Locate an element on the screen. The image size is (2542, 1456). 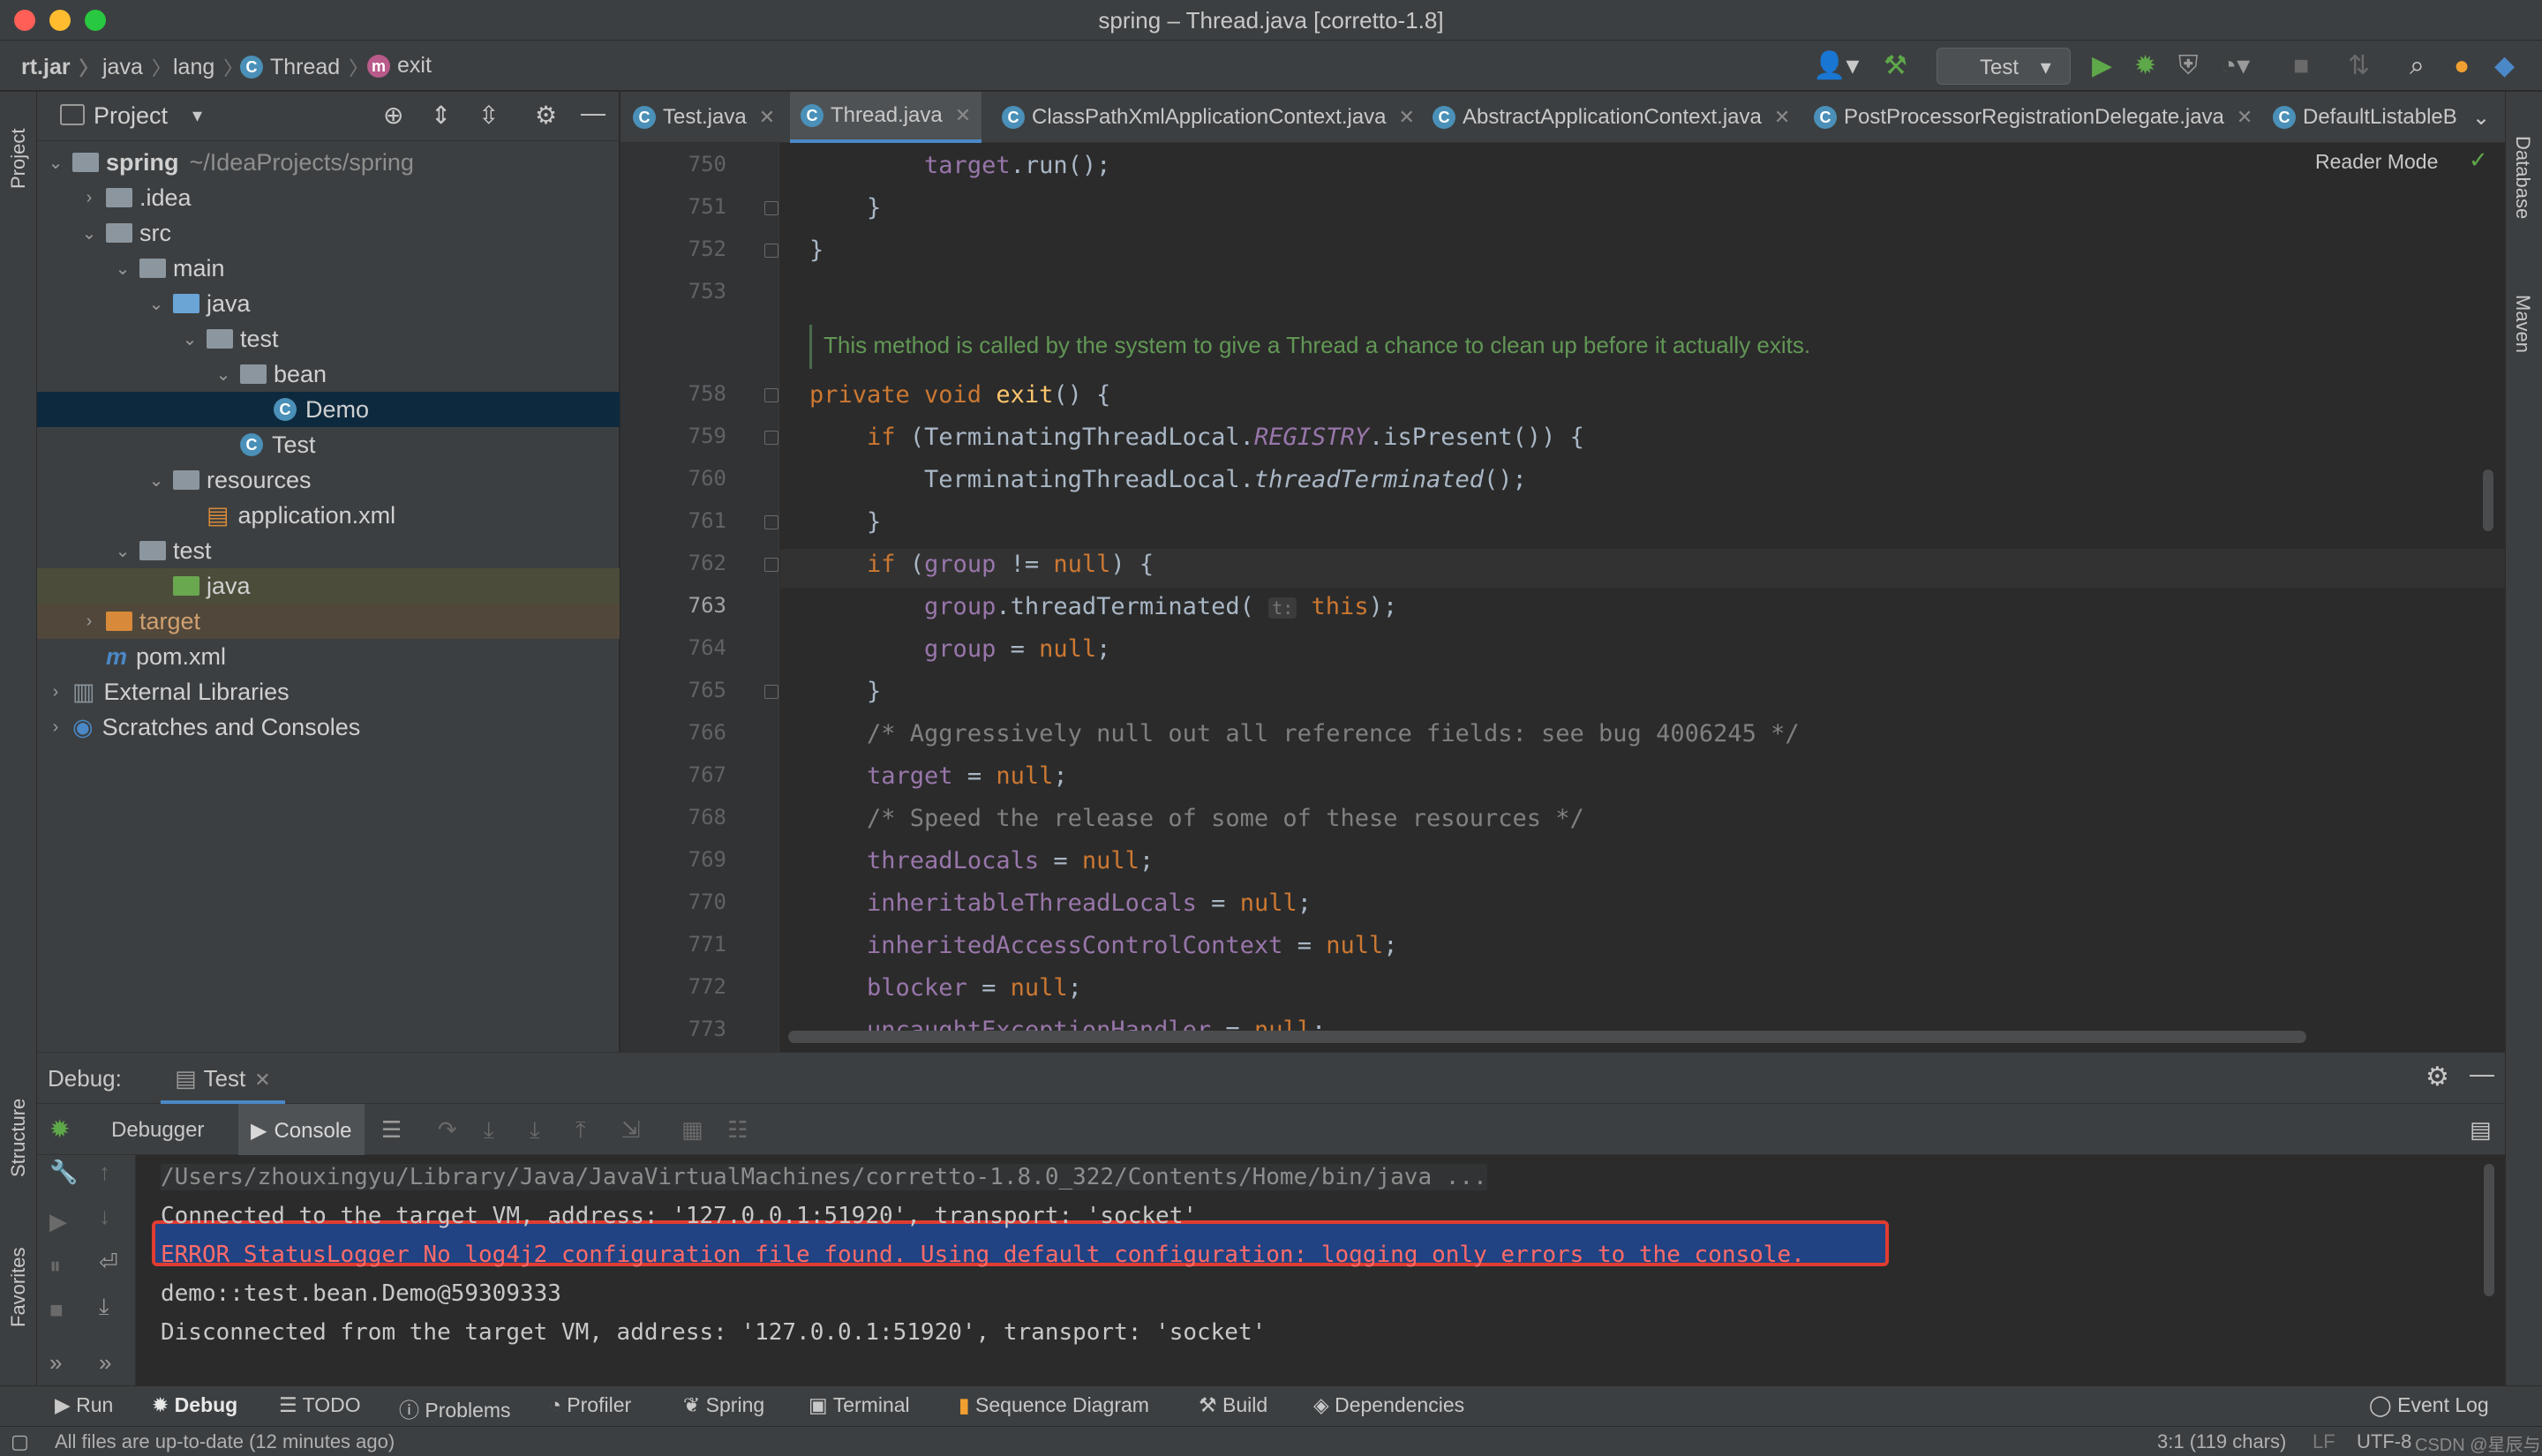
console-scrollbar is located at coordinates (2489, 1230).